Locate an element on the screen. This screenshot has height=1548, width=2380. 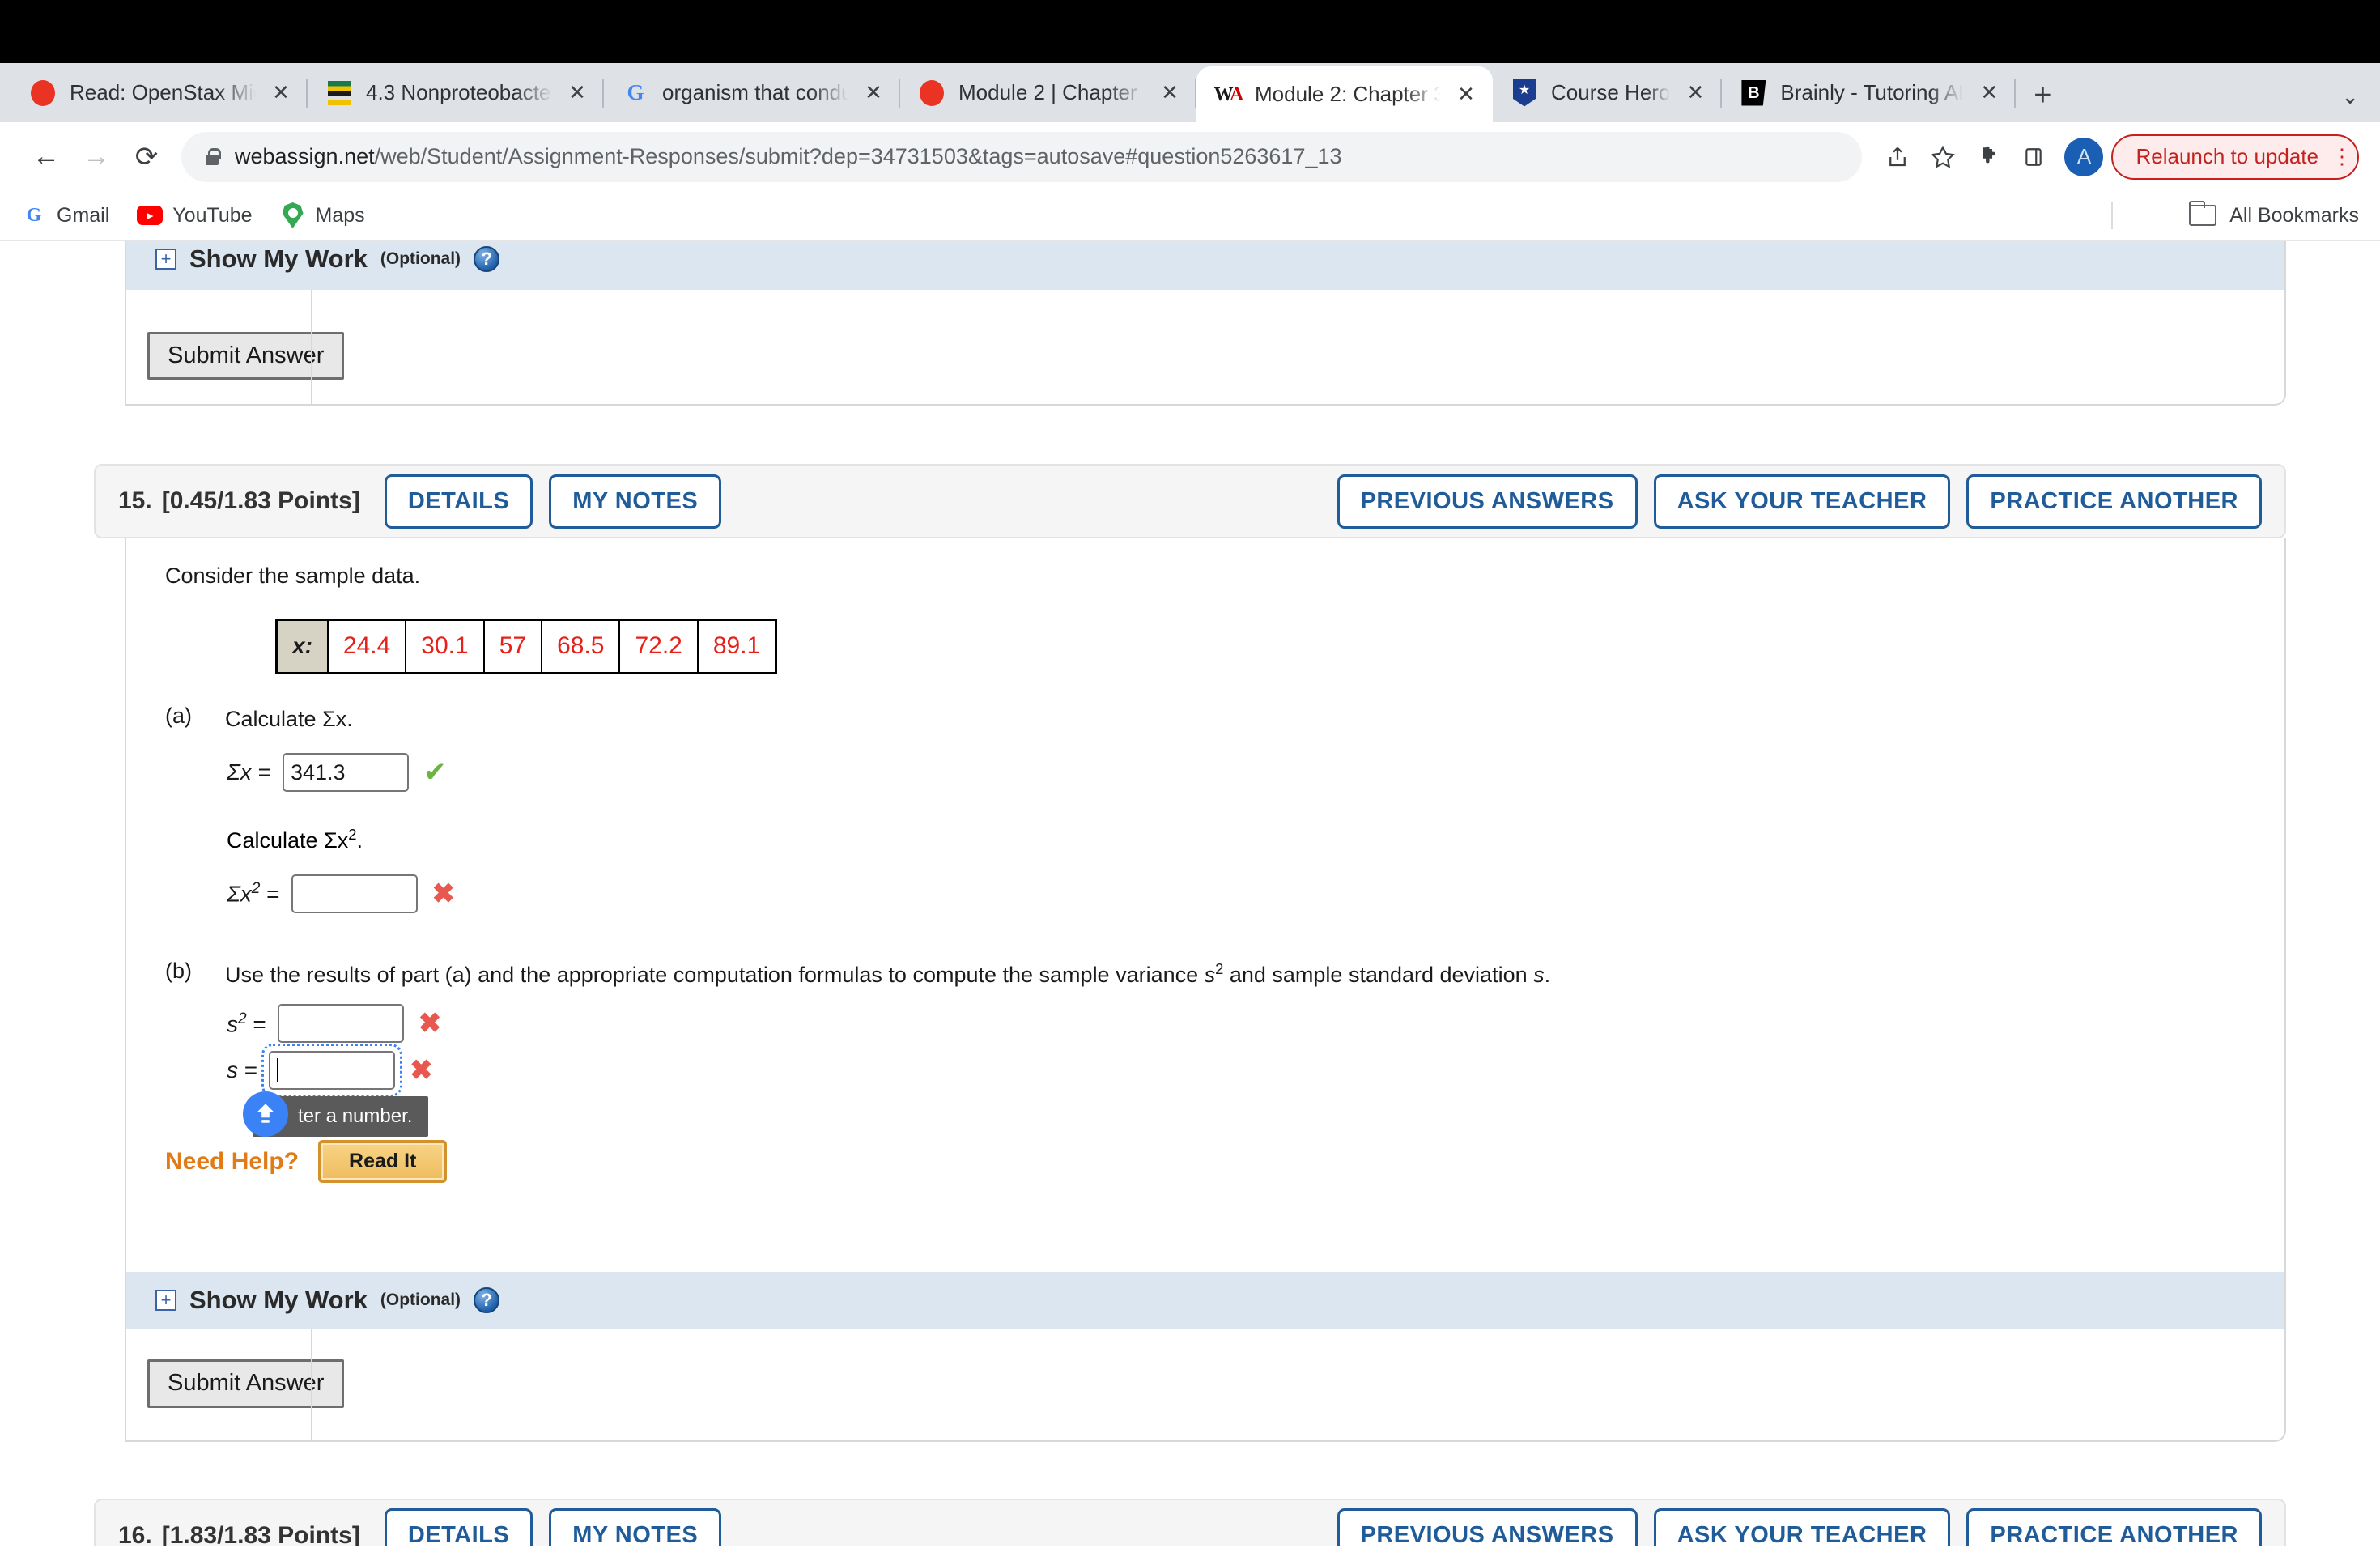
part-a-letter: (a) is located at coordinates (178, 716).